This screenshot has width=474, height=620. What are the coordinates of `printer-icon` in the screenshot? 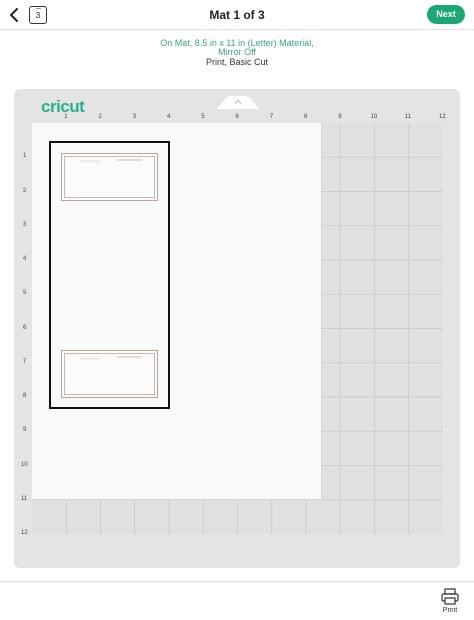 It's located at (450, 596).